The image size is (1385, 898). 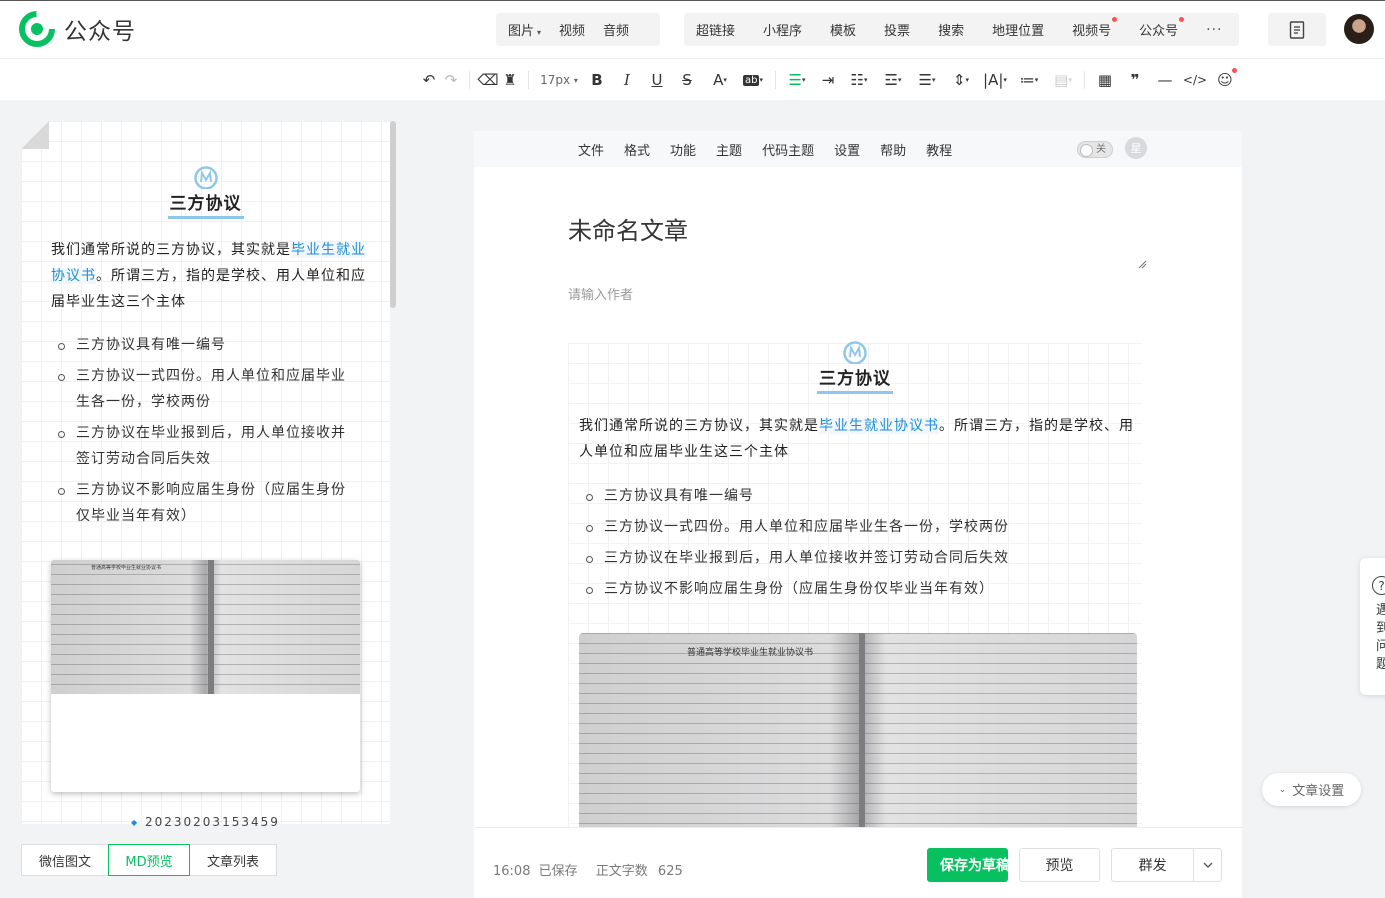 What do you see at coordinates (858, 862) in the screenshot?
I see `editor-status-bar: 16:08 已保存 正文字数 625 保存为草稿 预览 群发` at bounding box center [858, 862].